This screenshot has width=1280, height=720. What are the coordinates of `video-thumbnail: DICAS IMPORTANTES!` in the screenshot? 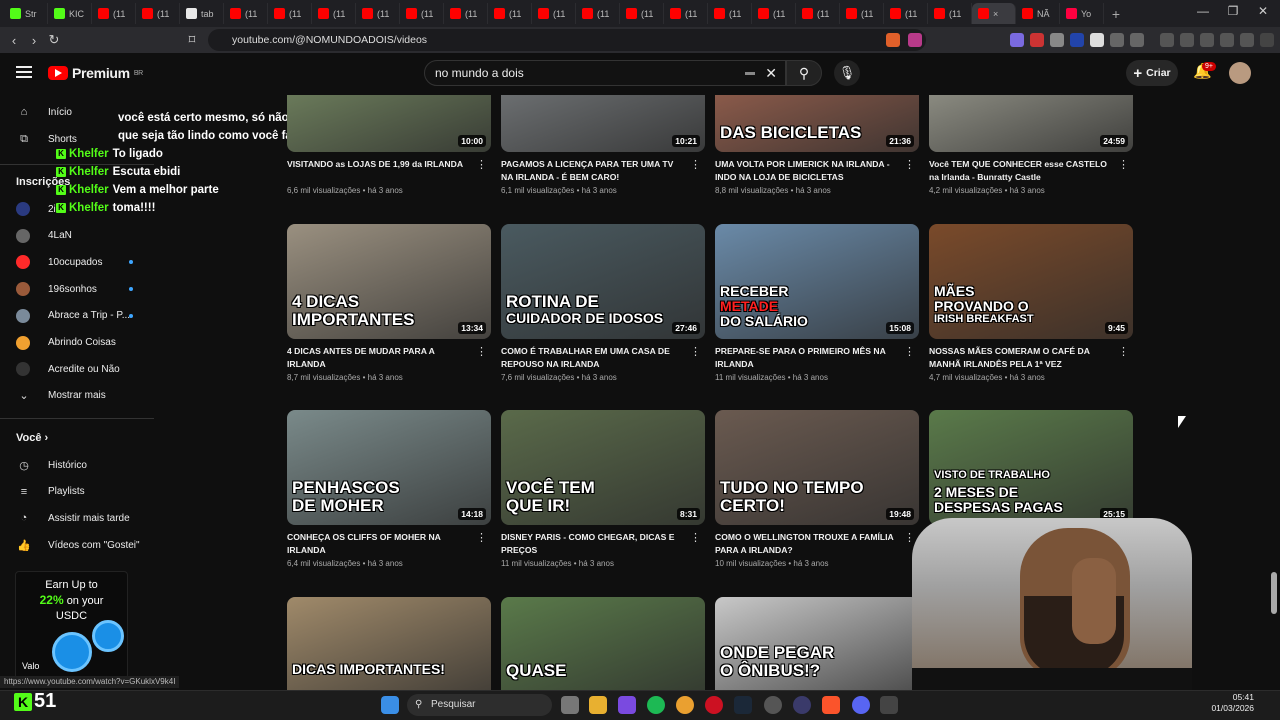 It's located at (389, 643).